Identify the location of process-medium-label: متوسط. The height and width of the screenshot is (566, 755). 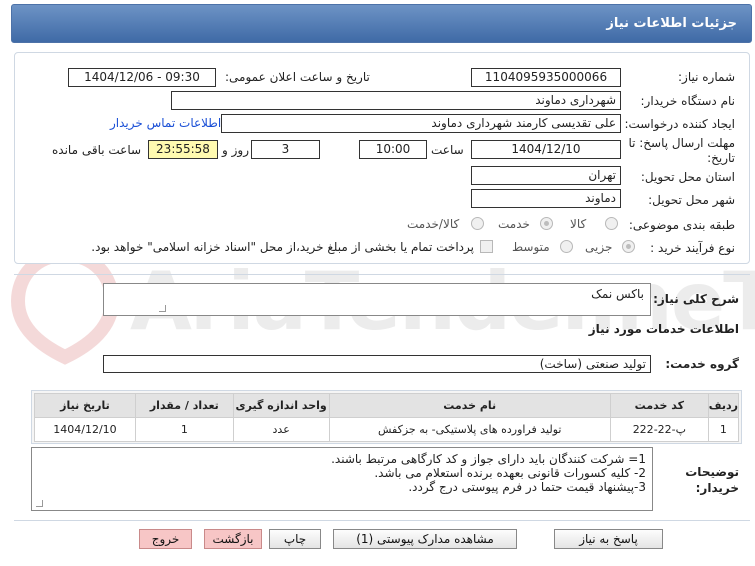
(531, 247).